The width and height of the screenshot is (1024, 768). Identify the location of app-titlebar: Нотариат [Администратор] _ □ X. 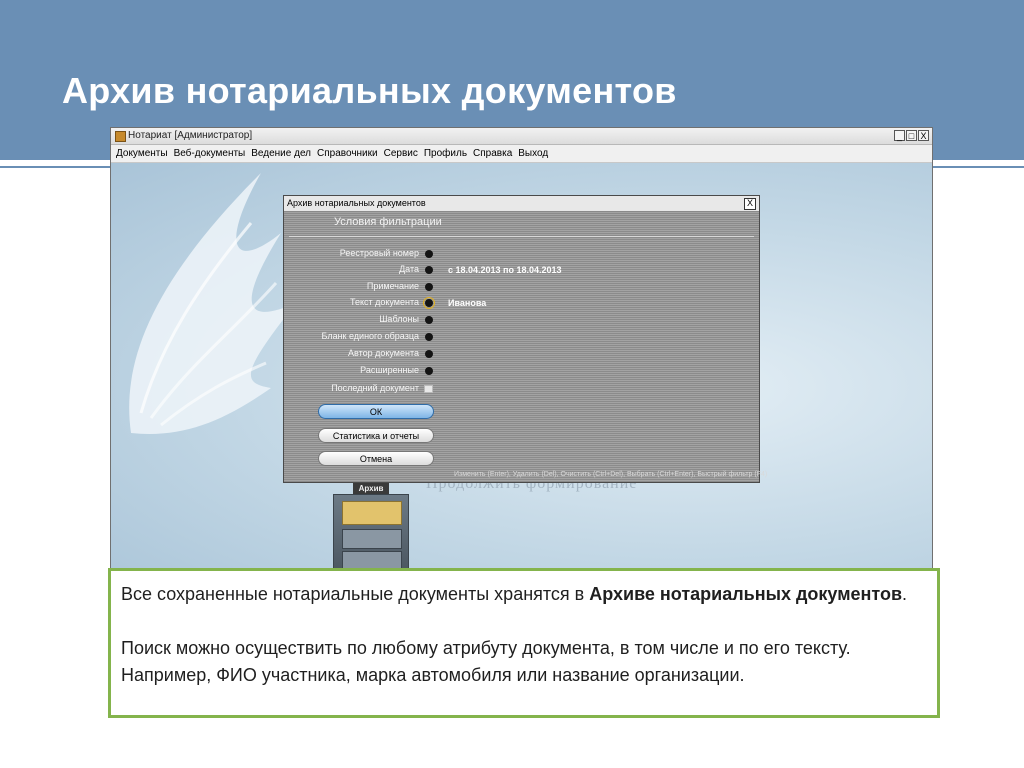
(521, 136).